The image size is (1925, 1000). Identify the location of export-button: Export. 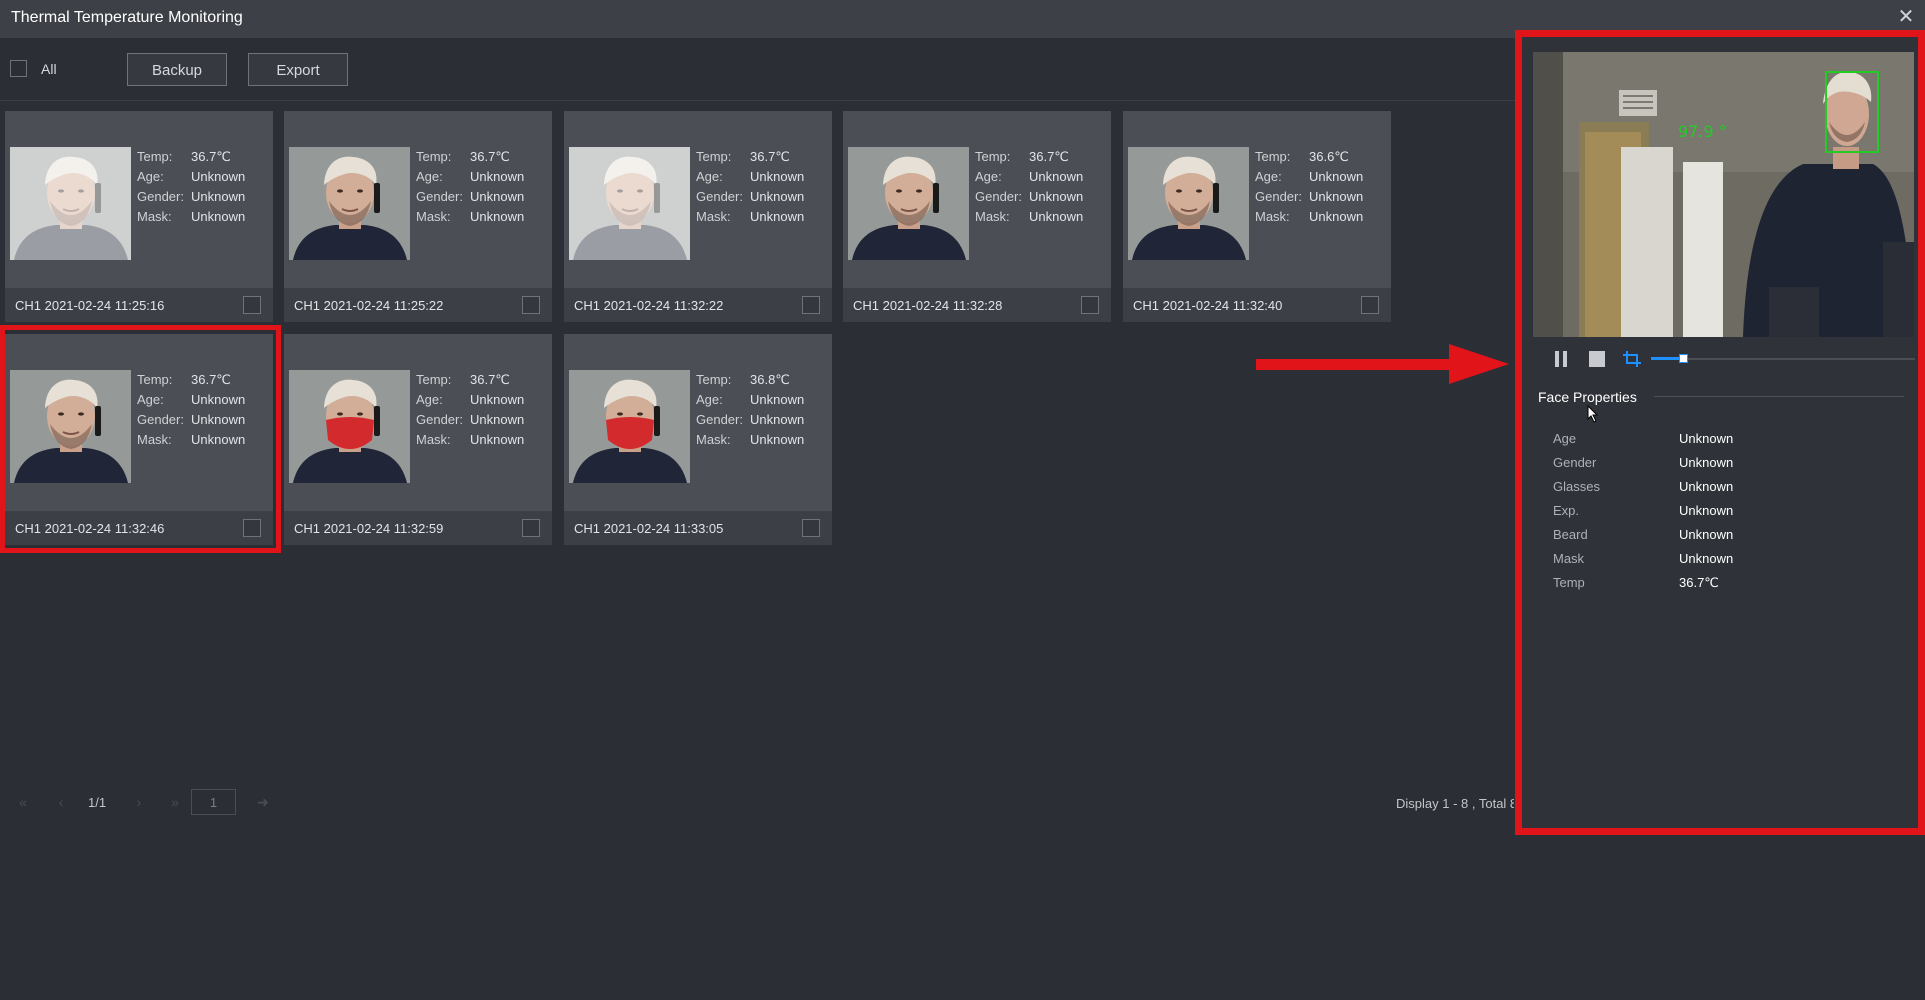
(298, 69).